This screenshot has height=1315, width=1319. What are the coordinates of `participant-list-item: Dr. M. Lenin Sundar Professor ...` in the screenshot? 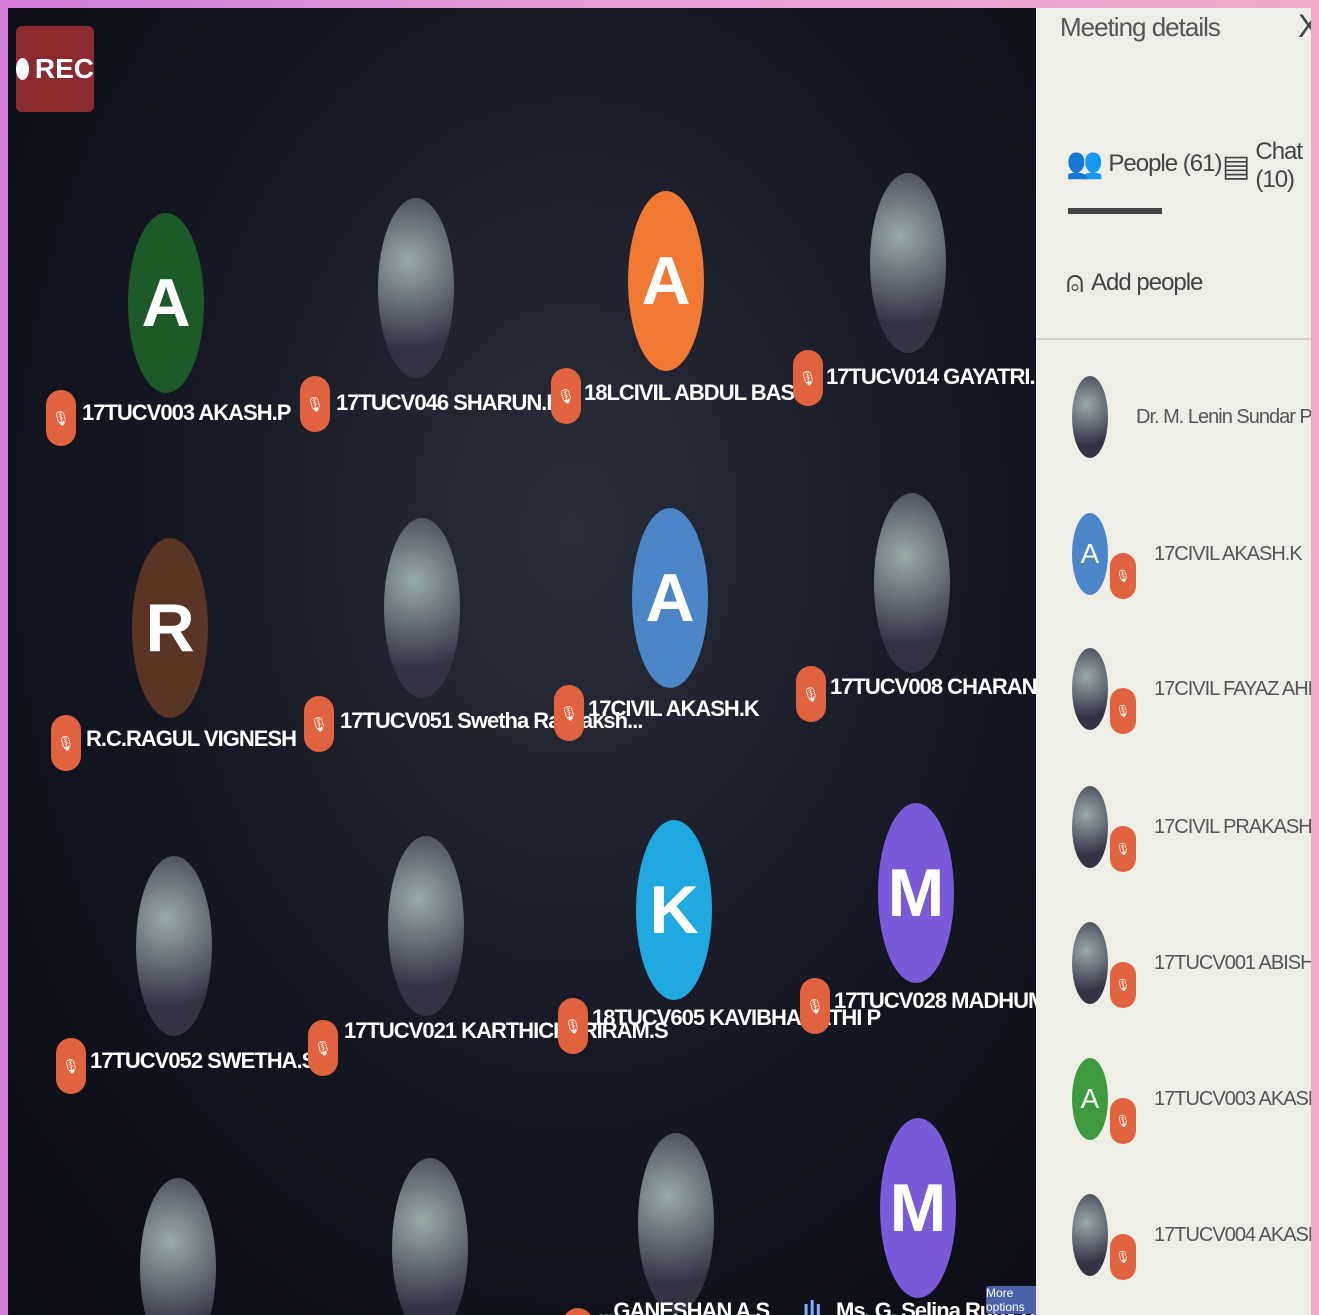 It's located at (1173, 436).